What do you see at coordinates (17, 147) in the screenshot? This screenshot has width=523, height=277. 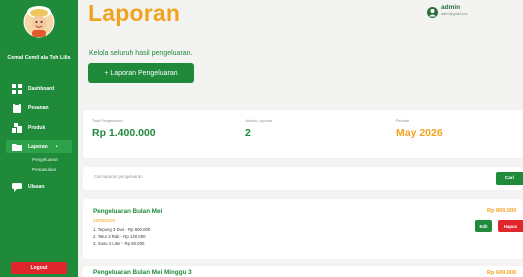 I see `folder-icon` at bounding box center [17, 147].